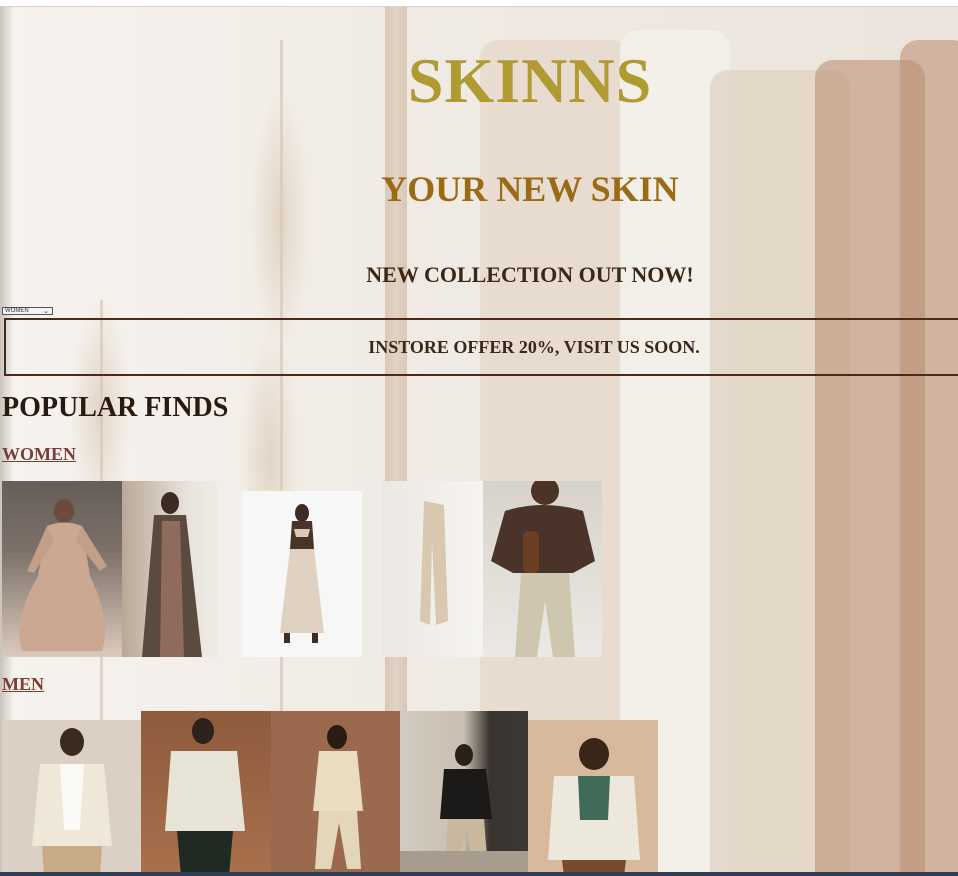 The width and height of the screenshot is (958, 876). I want to click on tagline: YOUR NEW SKIN, so click(530, 189).